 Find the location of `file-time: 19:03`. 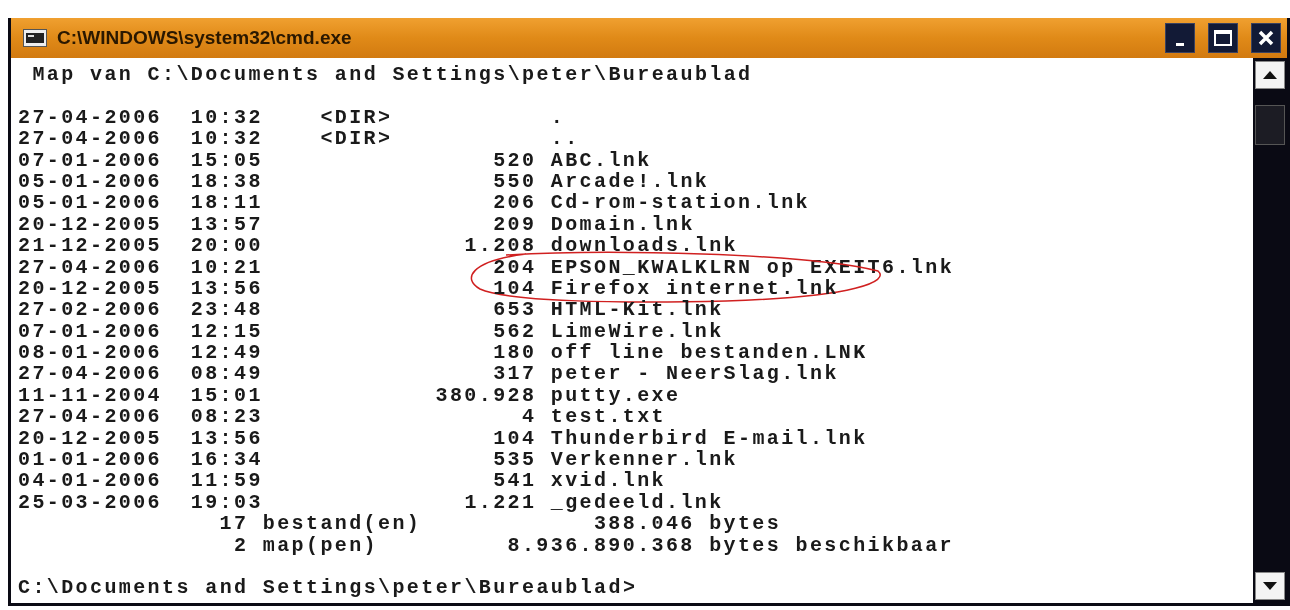

file-time: 19:03 is located at coordinates (226, 502).